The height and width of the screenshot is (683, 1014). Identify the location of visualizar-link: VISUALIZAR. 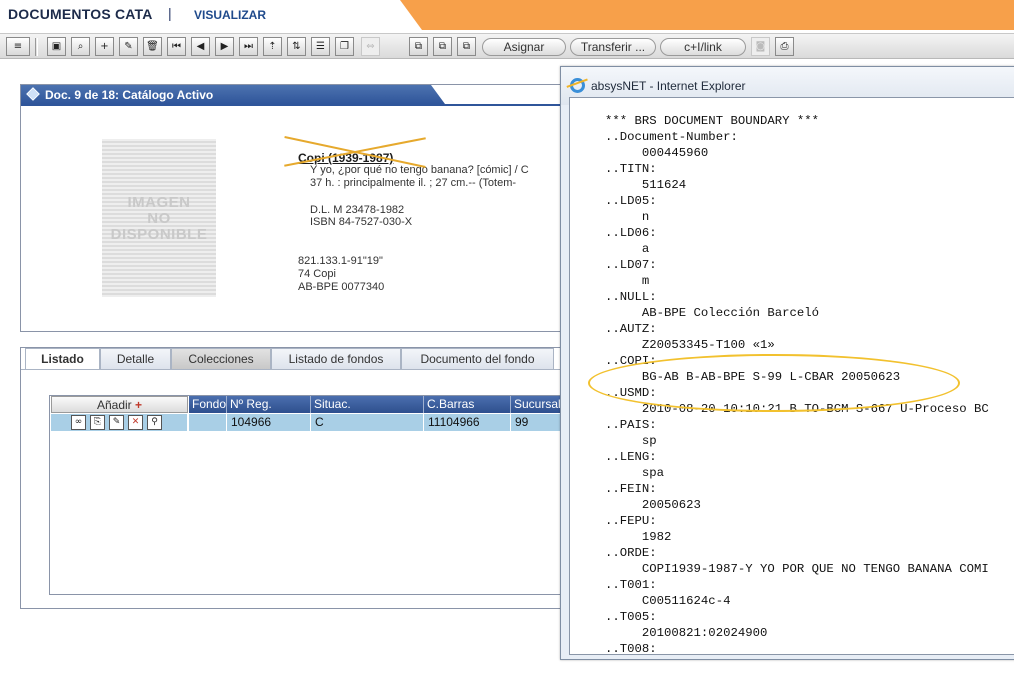
(230, 15).